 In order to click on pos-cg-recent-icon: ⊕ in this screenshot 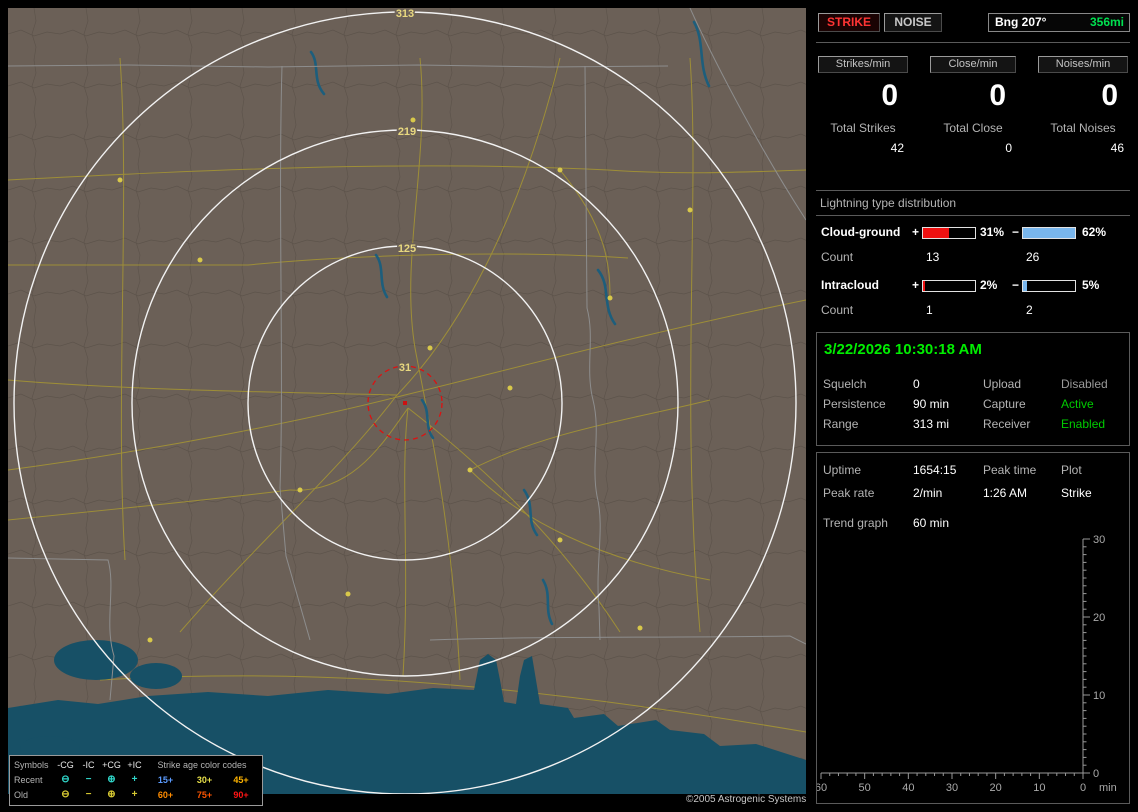, I will do `click(111, 779)`.